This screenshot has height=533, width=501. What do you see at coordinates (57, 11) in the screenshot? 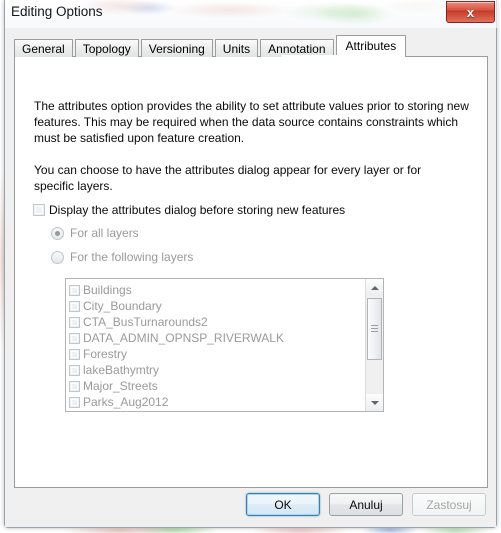
I see `window-title: Editing Options` at bounding box center [57, 11].